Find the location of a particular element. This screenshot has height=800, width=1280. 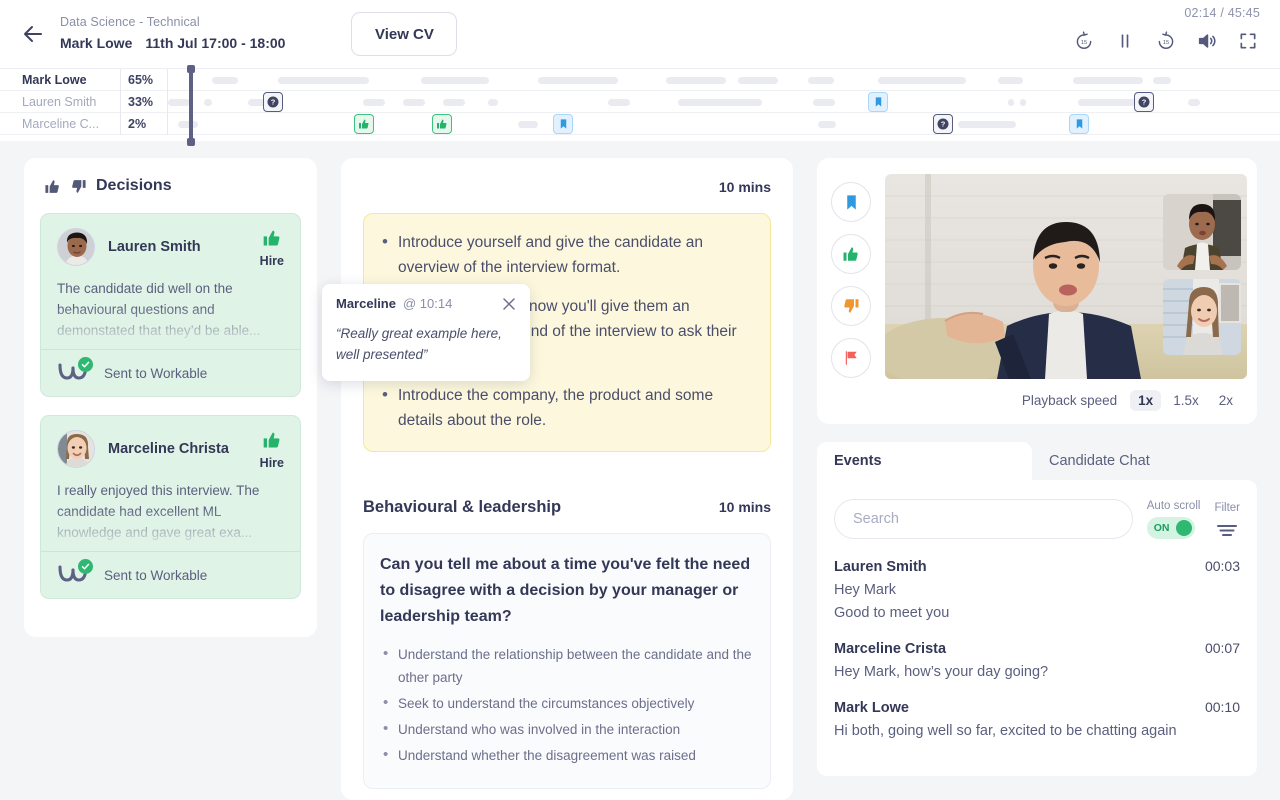

pause-button is located at coordinates (1125, 41).